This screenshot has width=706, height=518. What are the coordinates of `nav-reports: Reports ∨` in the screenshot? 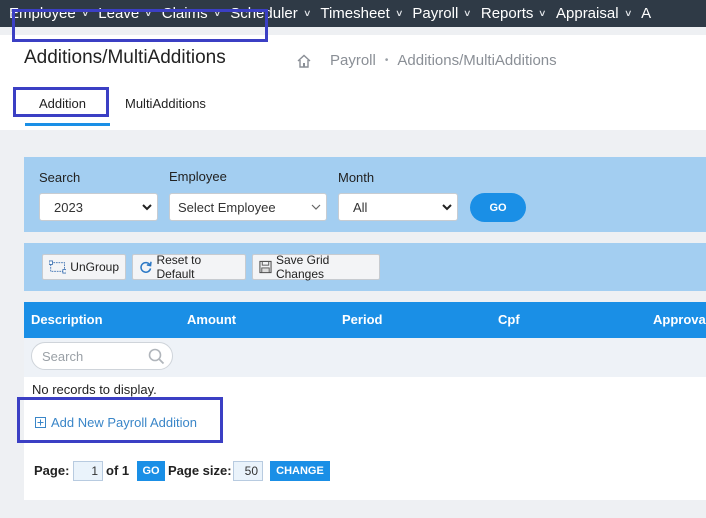 It's located at (513, 13).